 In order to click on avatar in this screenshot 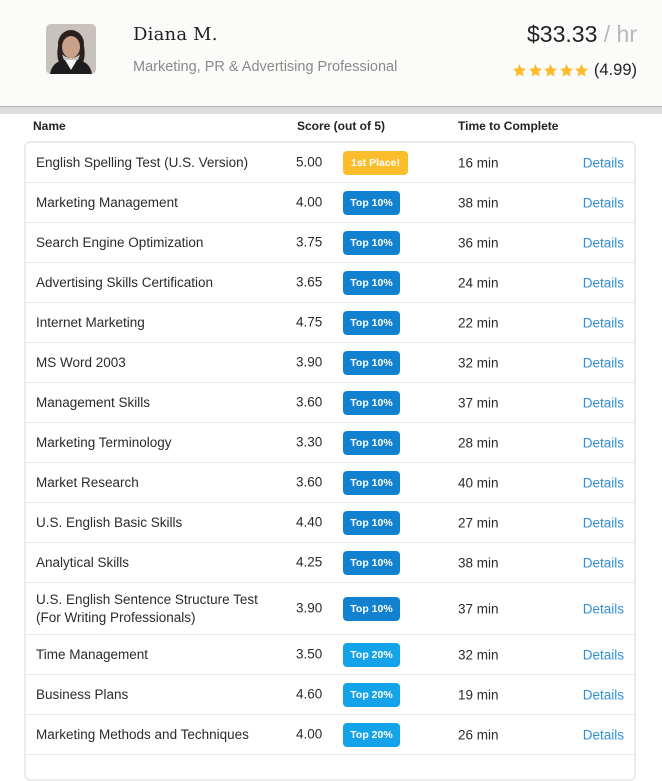, I will do `click(71, 49)`.